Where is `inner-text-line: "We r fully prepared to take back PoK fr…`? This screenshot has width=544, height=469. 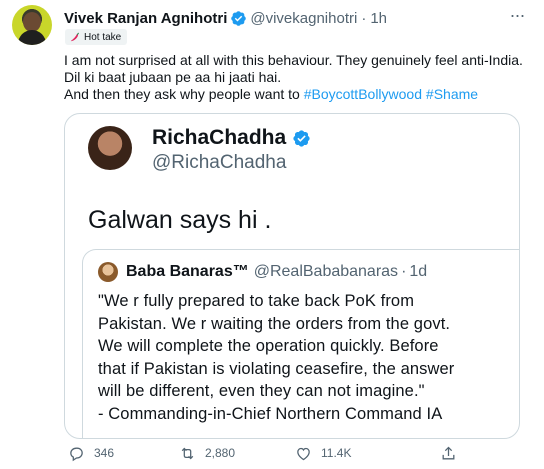 inner-text-line: "We r fully prepared to take back PoK fr… is located at coordinates (256, 301).